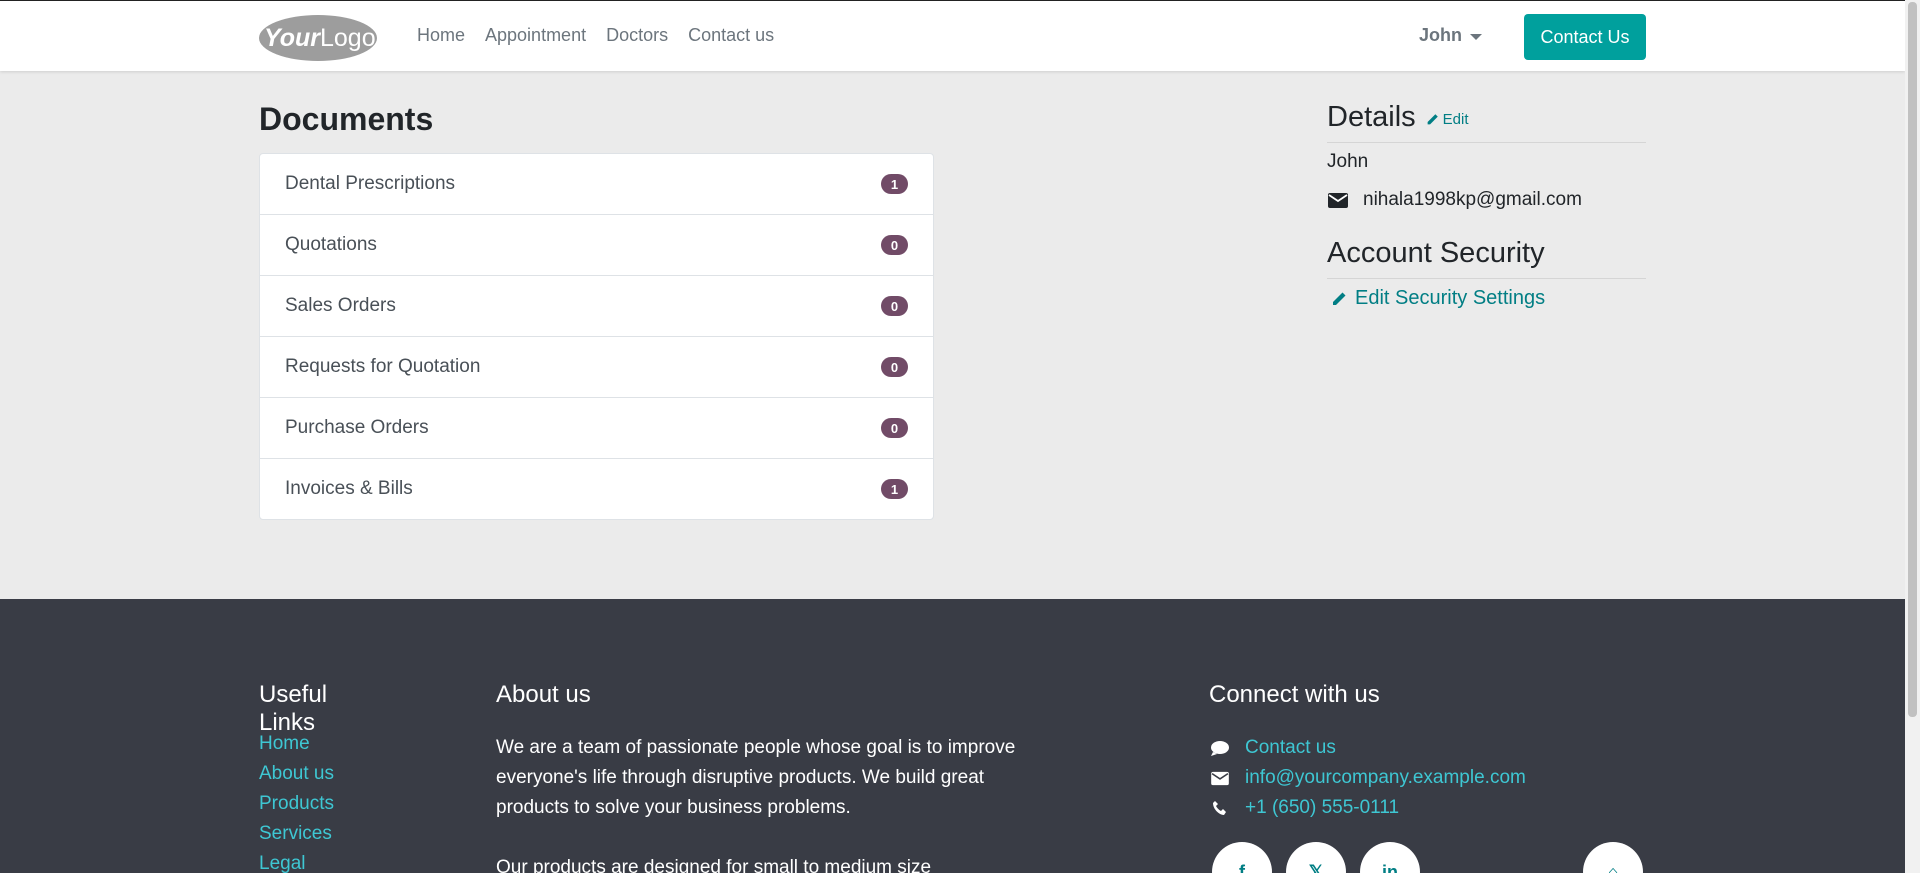 This screenshot has width=1920, height=873. Describe the element at coordinates (596, 367) in the screenshot. I see `doc-item-requests-for-quotation: Requests for Quotation 0` at that location.